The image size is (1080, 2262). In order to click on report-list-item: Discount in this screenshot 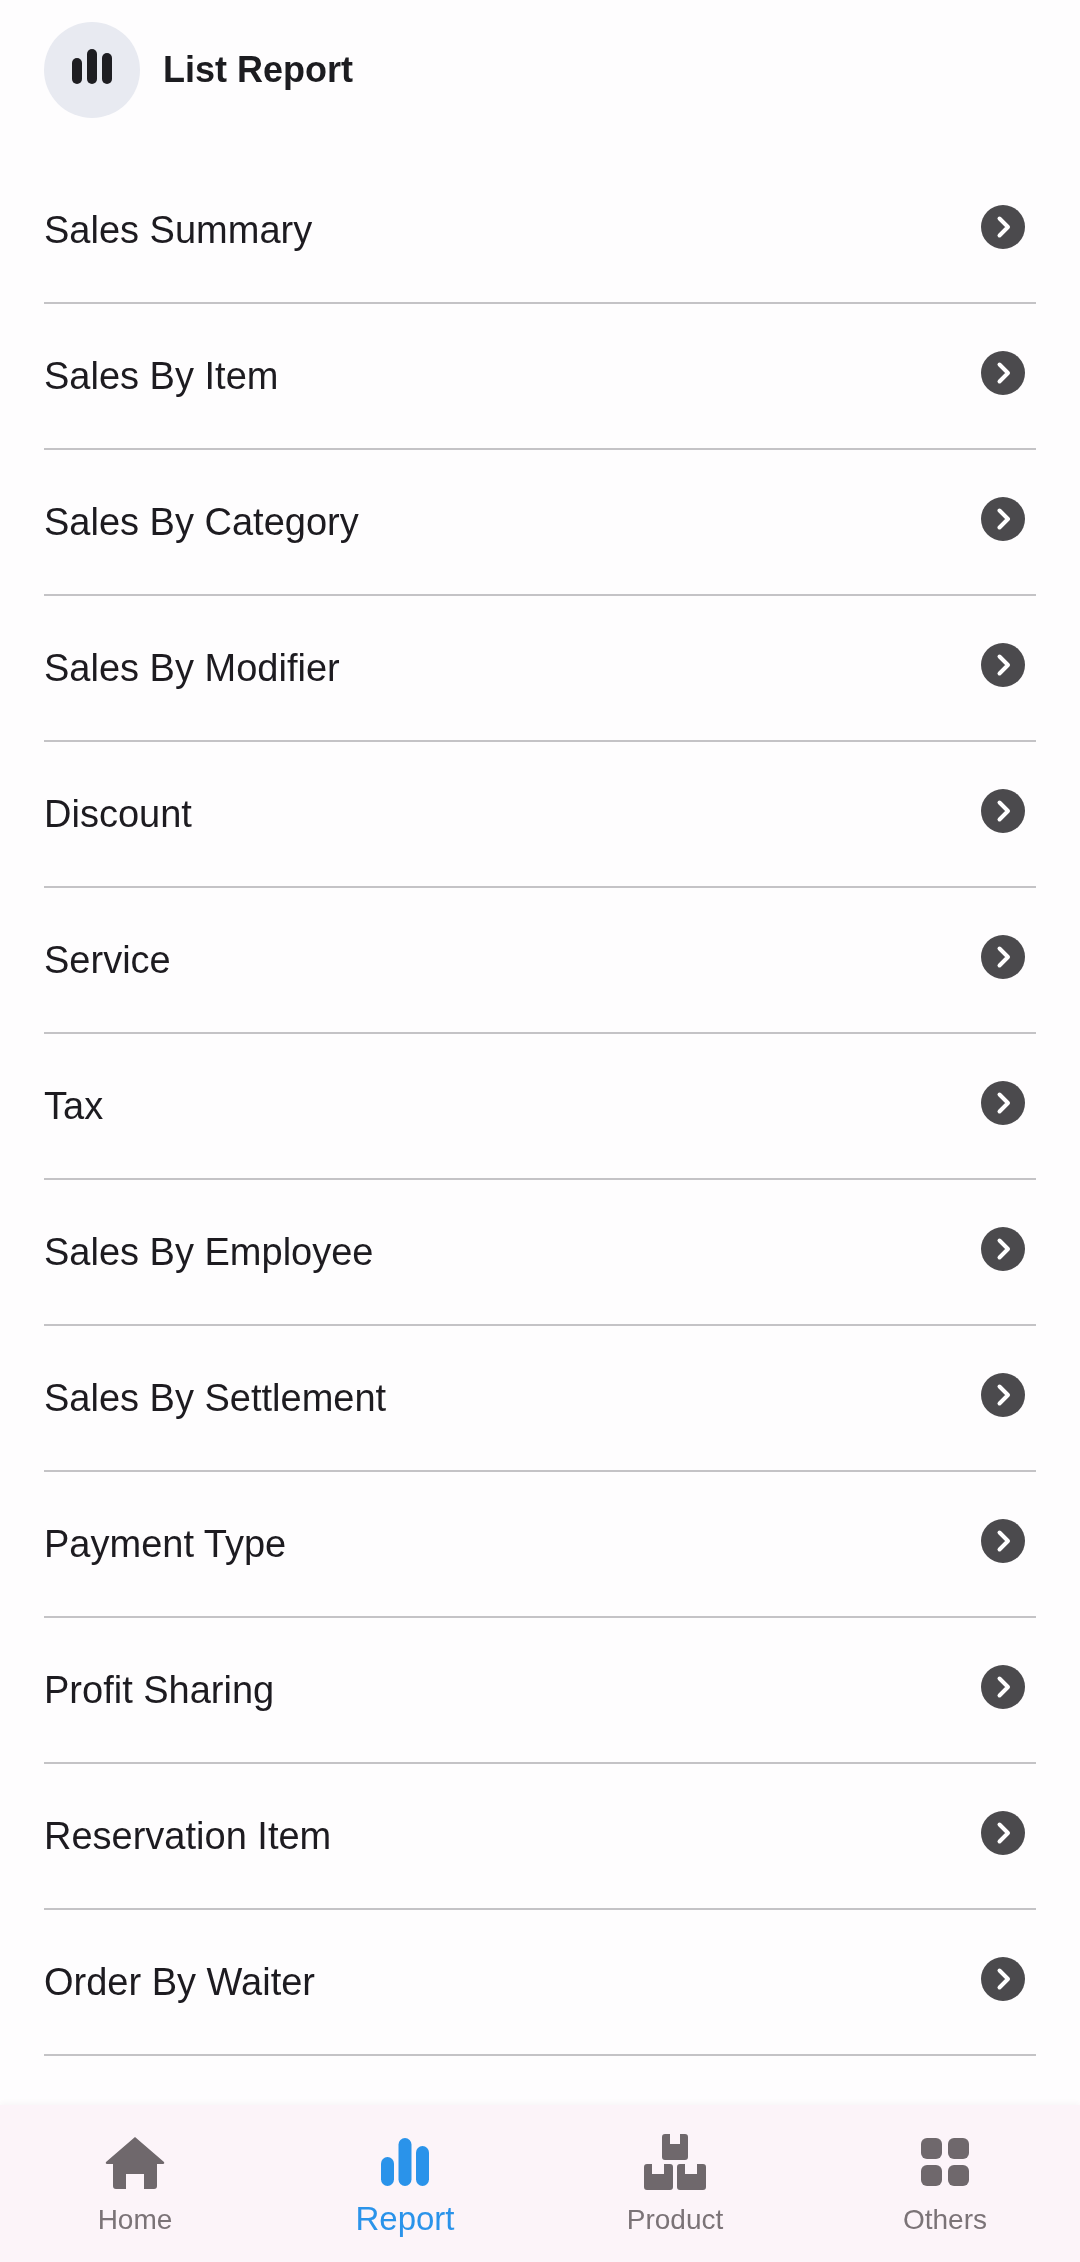, I will do `click(540, 815)`.